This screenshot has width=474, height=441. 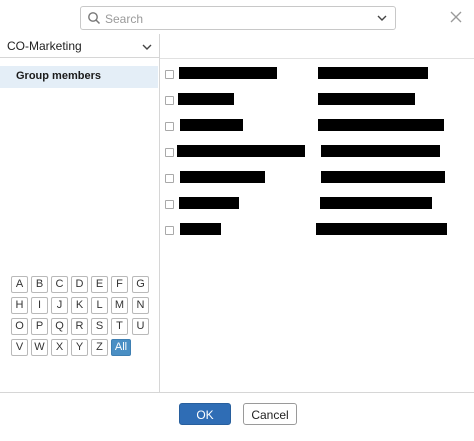 What do you see at coordinates (44, 46) in the screenshot?
I see `group-selector-value: CO-Marketing` at bounding box center [44, 46].